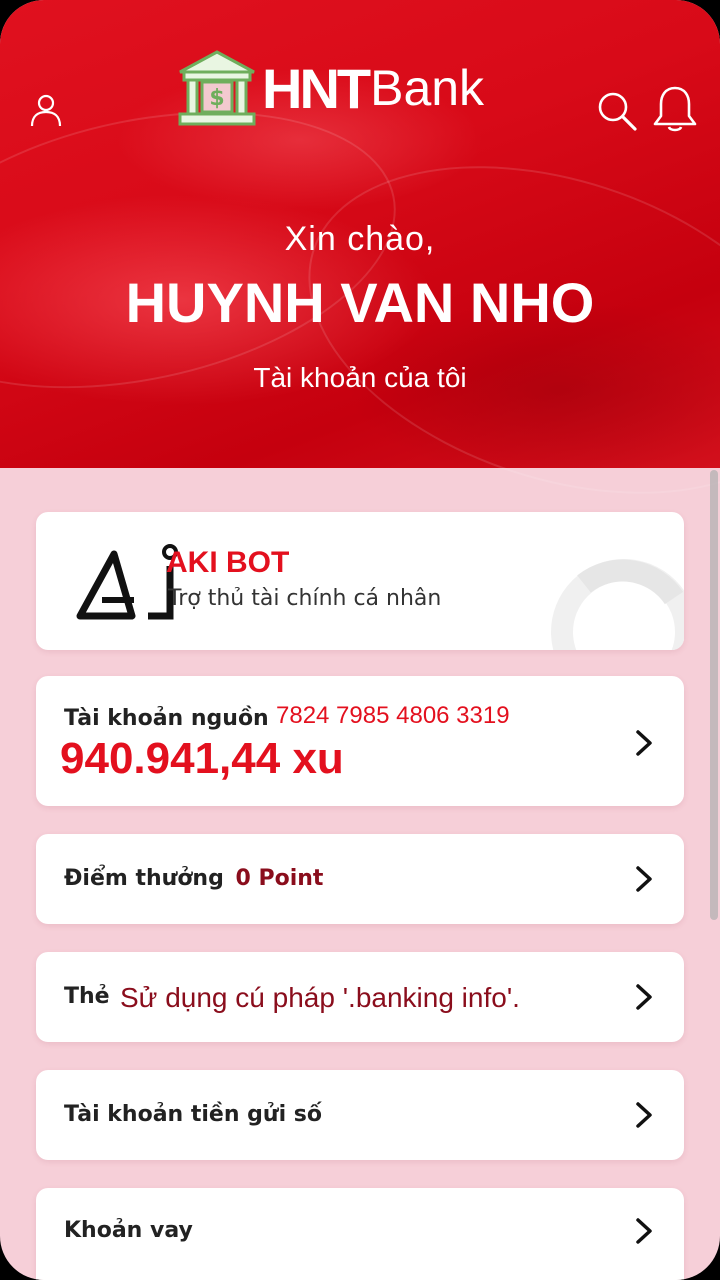 This screenshot has height=1280, width=720. What do you see at coordinates (675, 109) in the screenshot?
I see `bell-icon` at bounding box center [675, 109].